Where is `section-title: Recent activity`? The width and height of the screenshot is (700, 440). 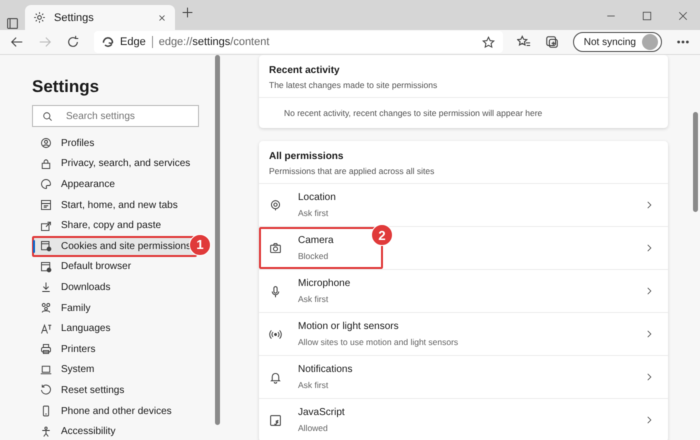 section-title: Recent activity is located at coordinates (305, 70).